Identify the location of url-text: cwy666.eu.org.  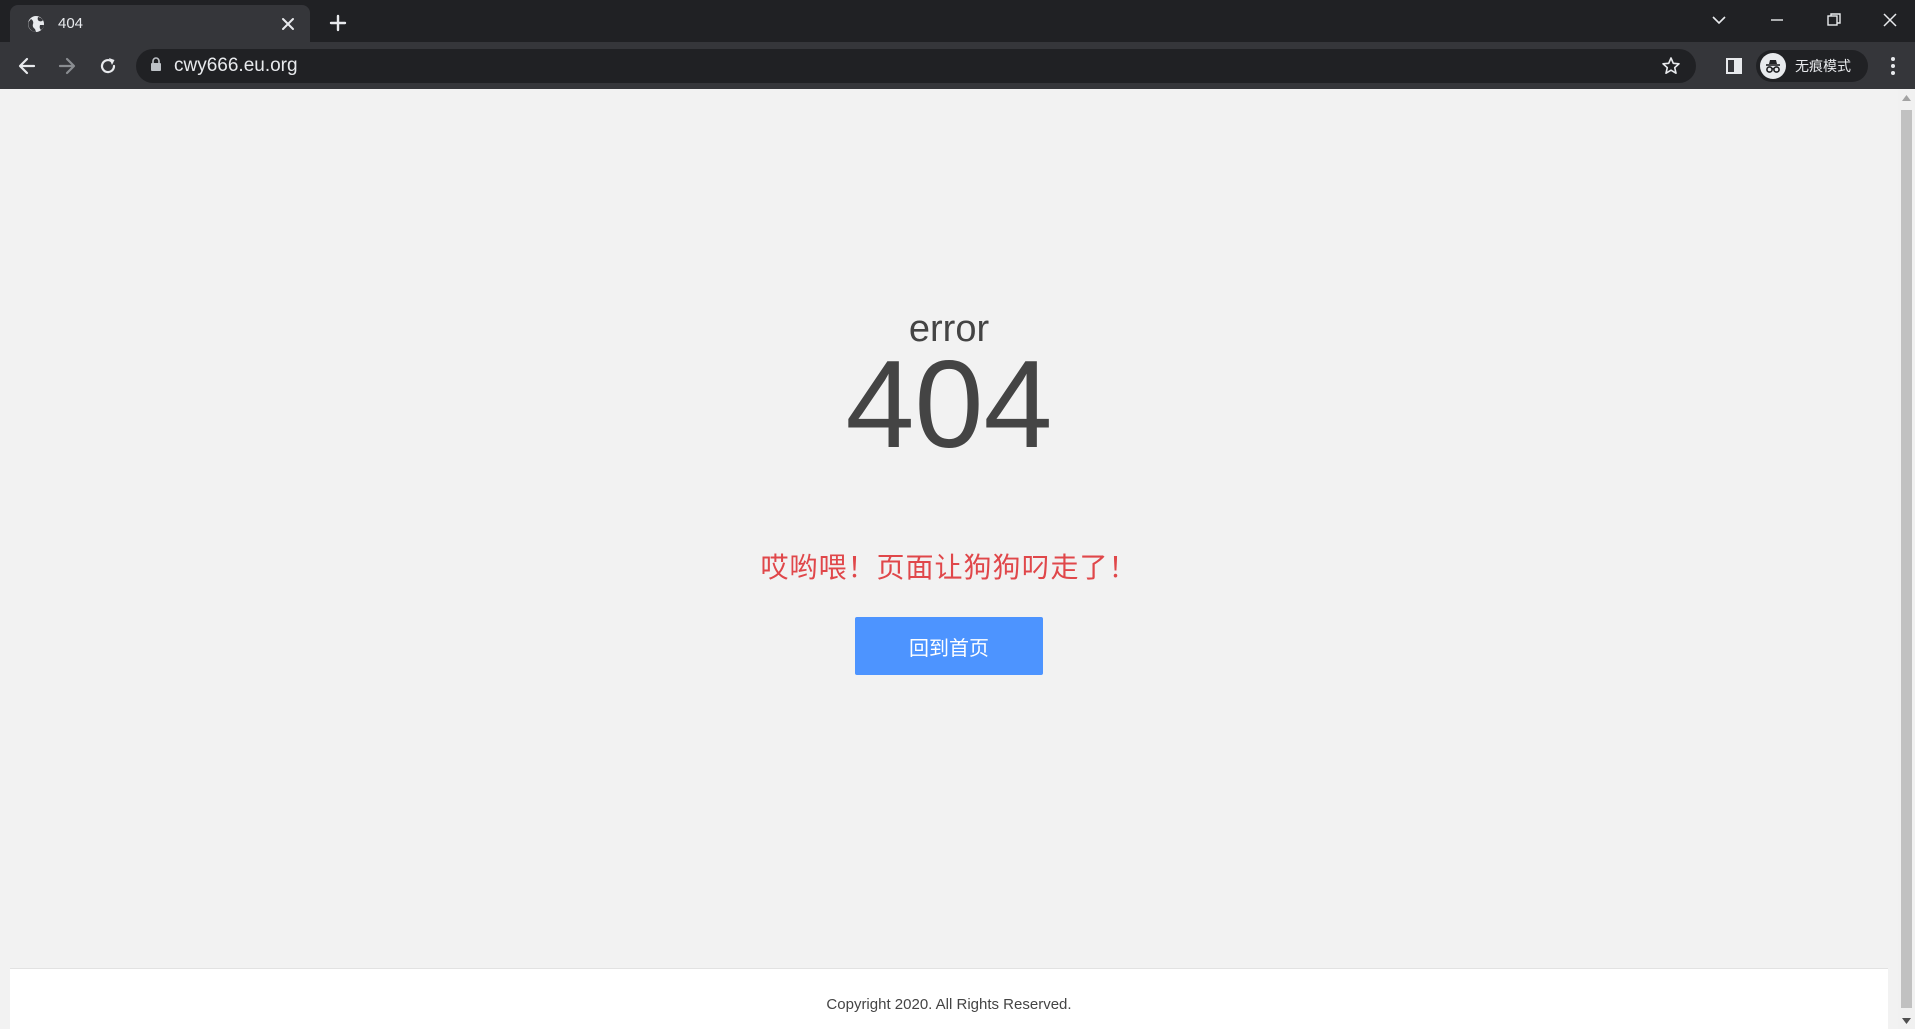
(914, 66).